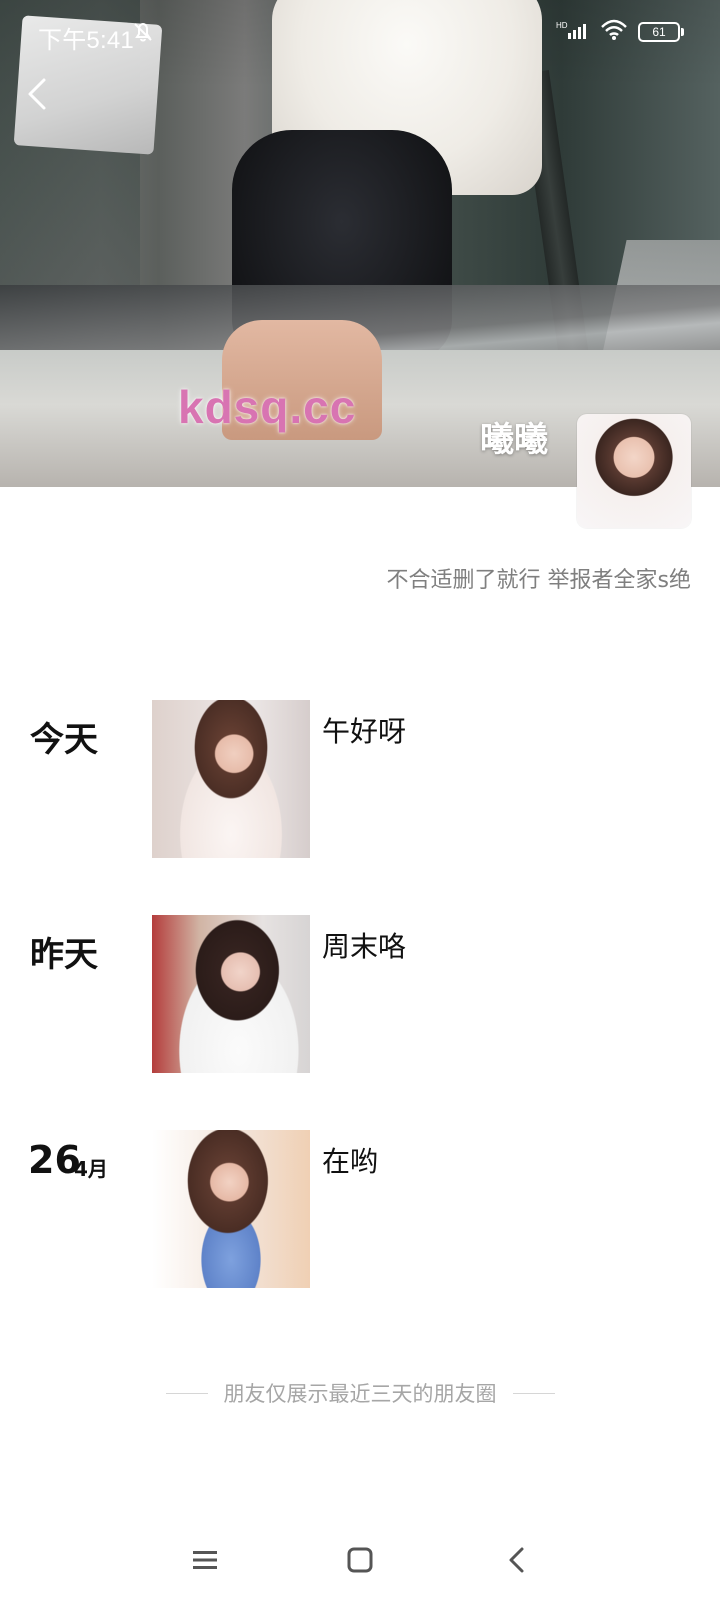  What do you see at coordinates (360, 32) in the screenshot?
I see `status-bar: 下午5:41 HD 61` at bounding box center [360, 32].